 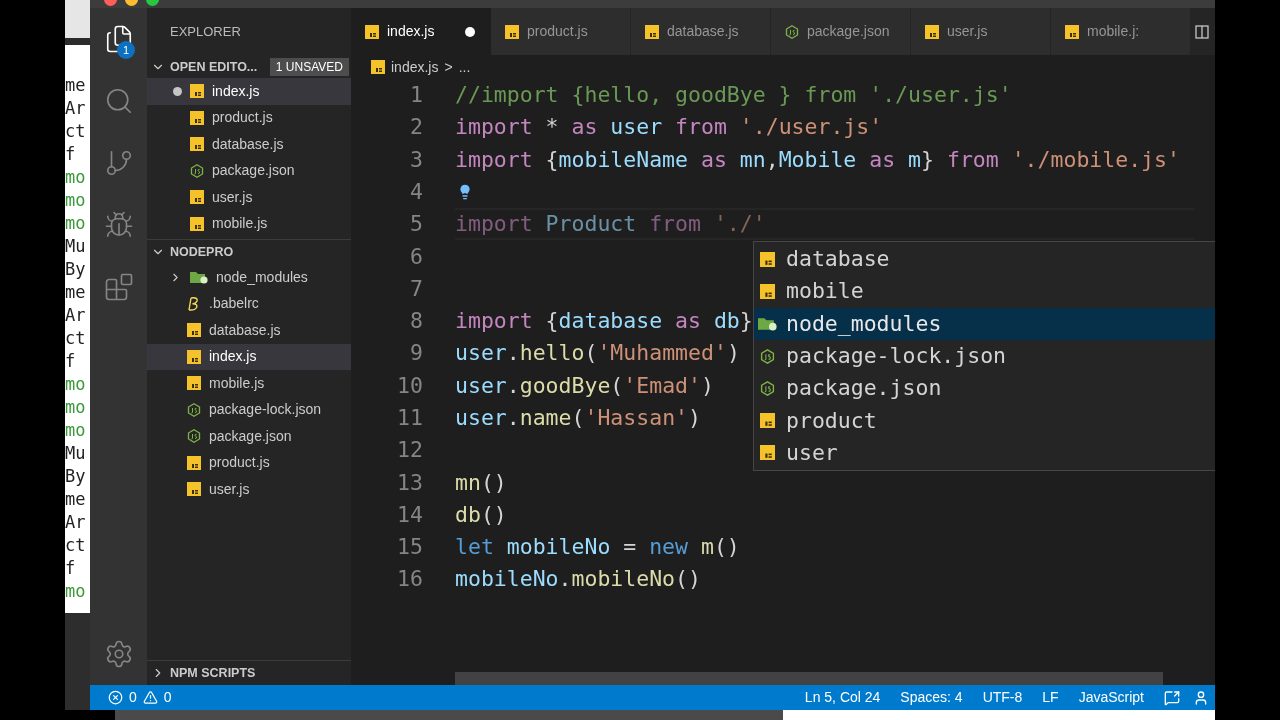 What do you see at coordinates (864, 388) in the screenshot?
I see `suggestion-label: package.json` at bounding box center [864, 388].